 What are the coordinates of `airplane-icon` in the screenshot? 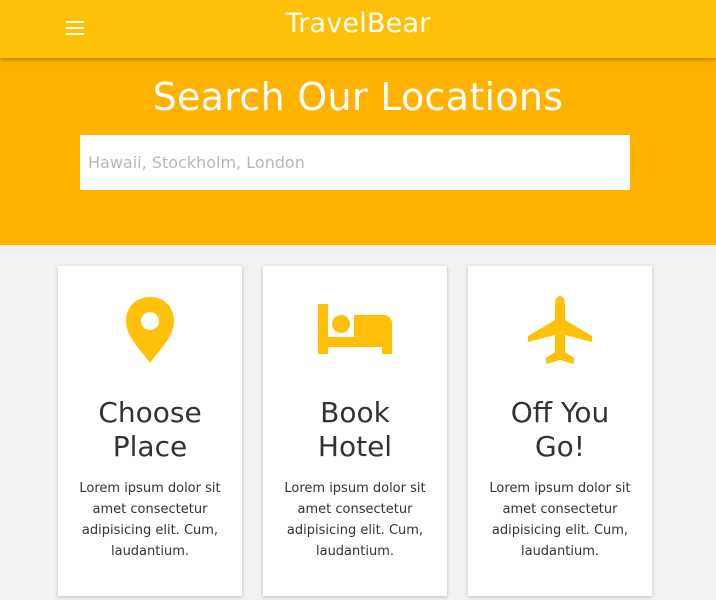 It's located at (560, 330).